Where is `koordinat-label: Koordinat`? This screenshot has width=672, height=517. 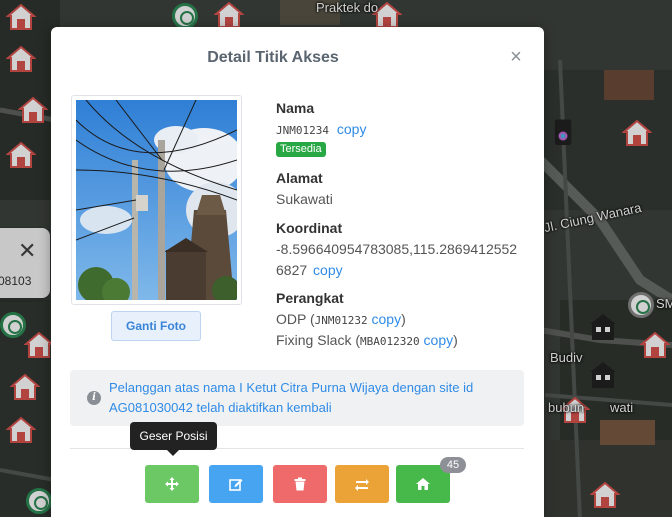
koordinat-label: Koordinat is located at coordinates (309, 228).